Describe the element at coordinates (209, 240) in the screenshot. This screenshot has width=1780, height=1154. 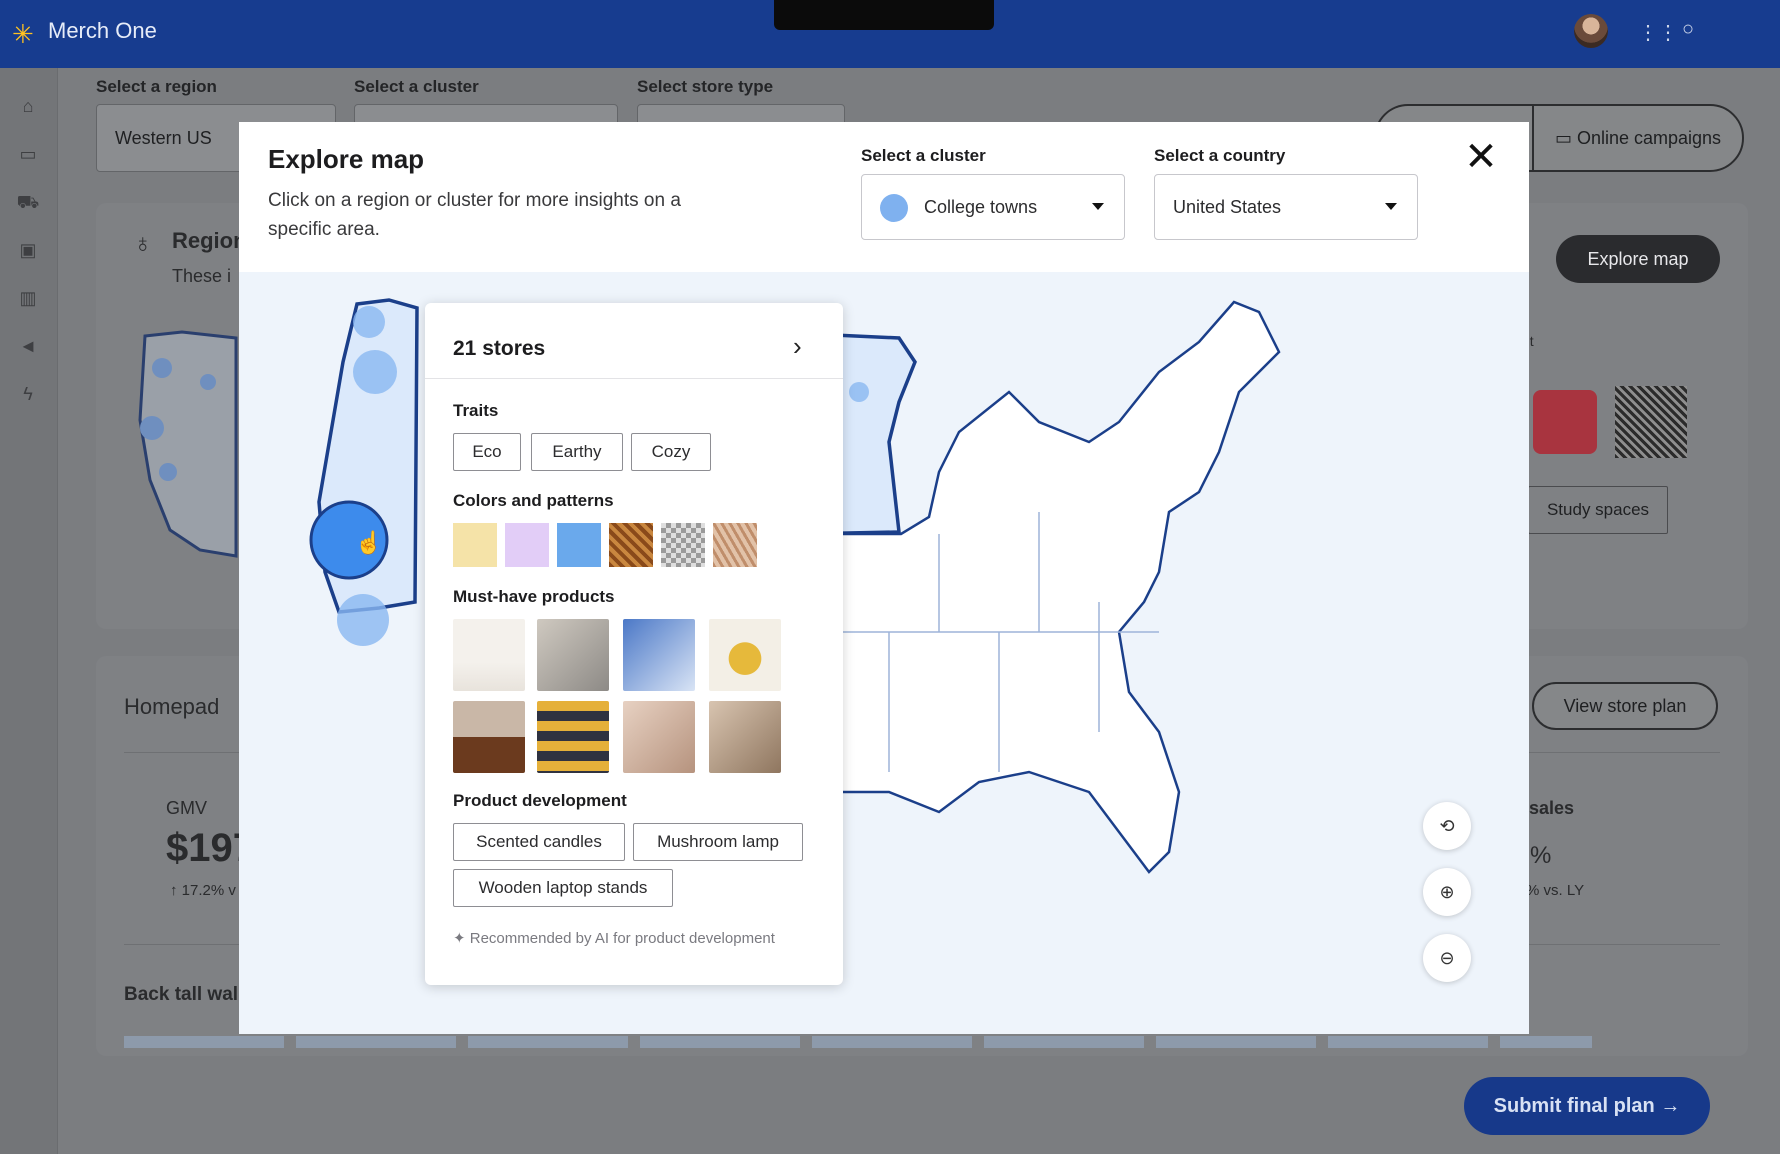
I see `region-title: Region` at that location.